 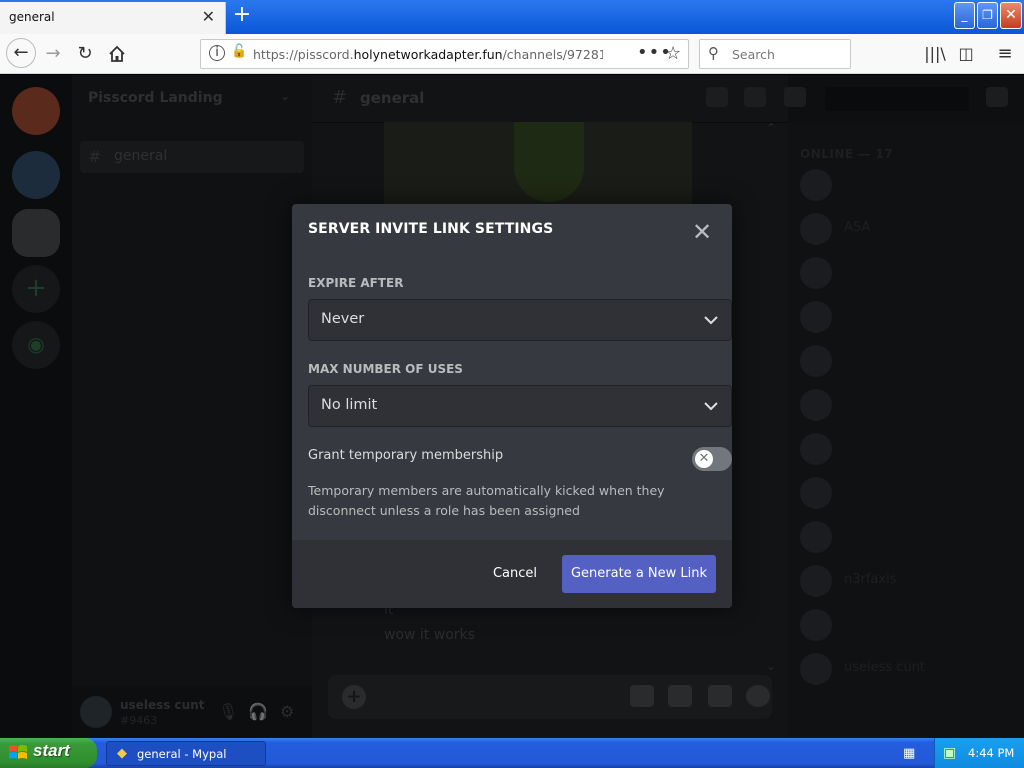 What do you see at coordinates (51, 750) in the screenshot?
I see `start-label: start` at bounding box center [51, 750].